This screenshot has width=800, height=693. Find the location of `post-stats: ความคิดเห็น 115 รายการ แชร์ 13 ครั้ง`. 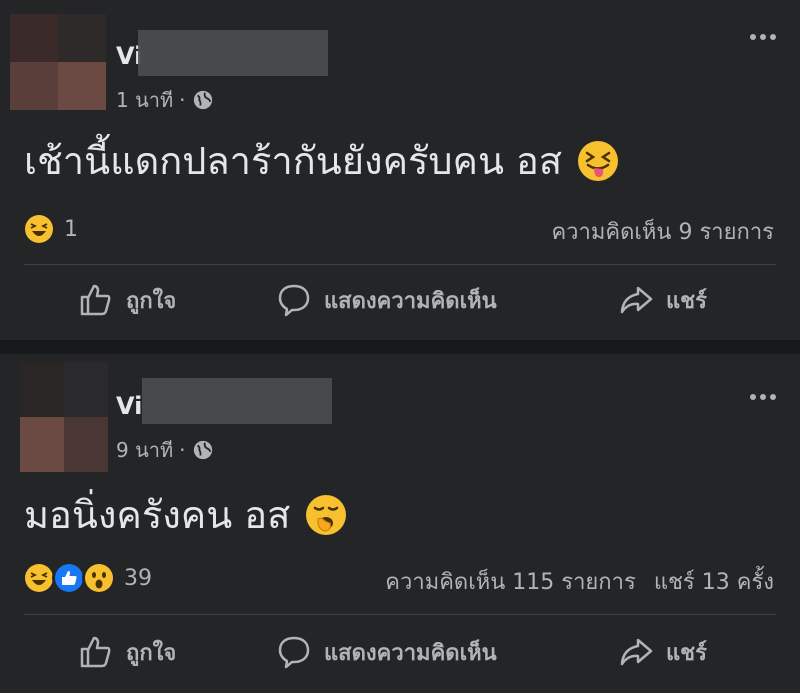

post-stats: ความคิดเห็น 115 รายการ แชร์ 13 ครั้ง is located at coordinates (579, 581).